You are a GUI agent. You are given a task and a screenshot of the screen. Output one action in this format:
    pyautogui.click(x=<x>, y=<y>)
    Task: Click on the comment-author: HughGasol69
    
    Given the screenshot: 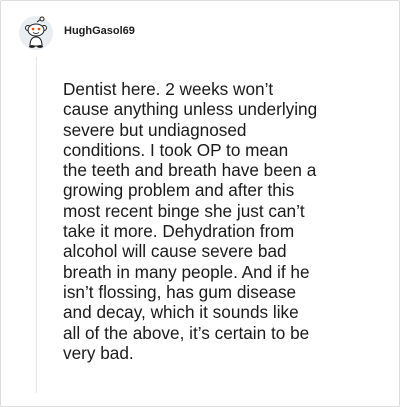 What is the action you would take?
    pyautogui.click(x=99, y=31)
    